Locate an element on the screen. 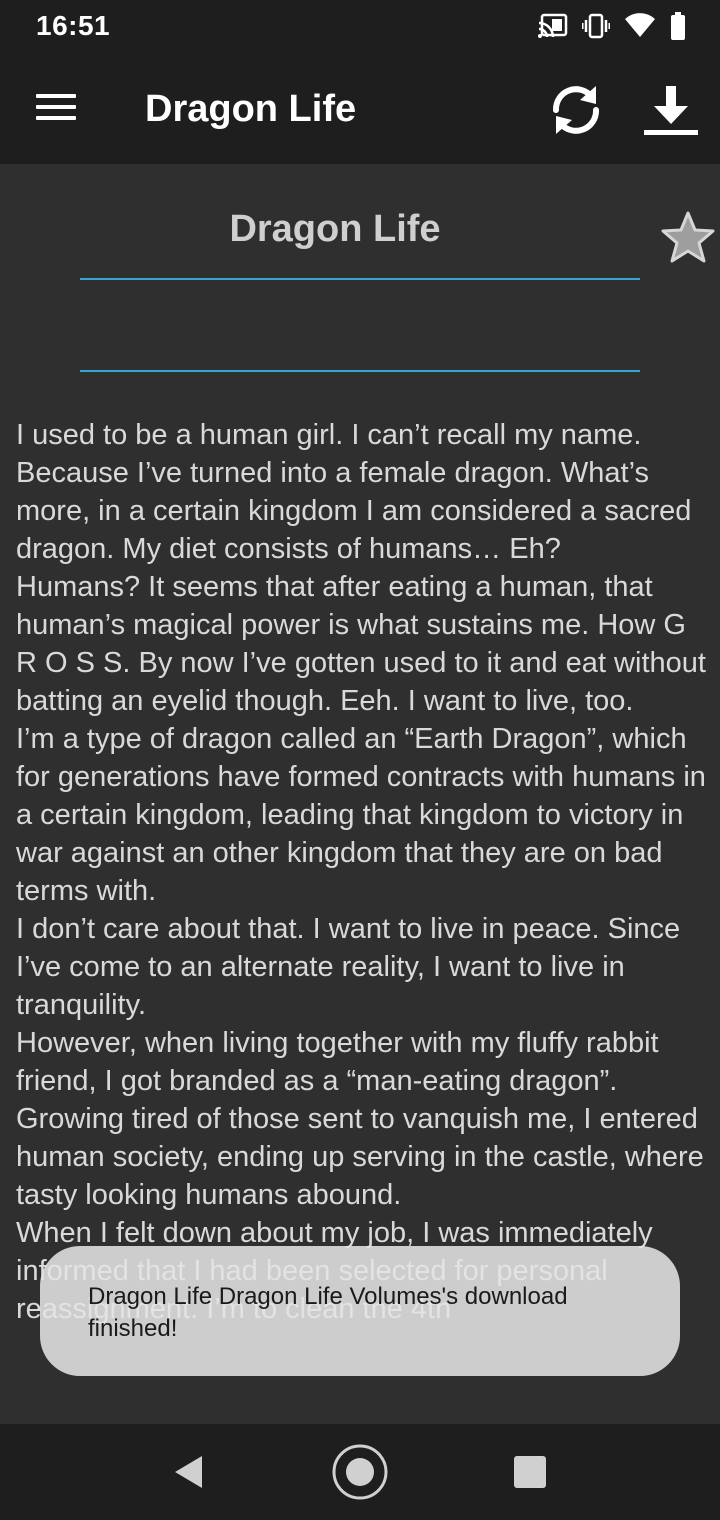 The height and width of the screenshot is (1520, 720). app-title: Dragon Life is located at coordinates (251, 109).